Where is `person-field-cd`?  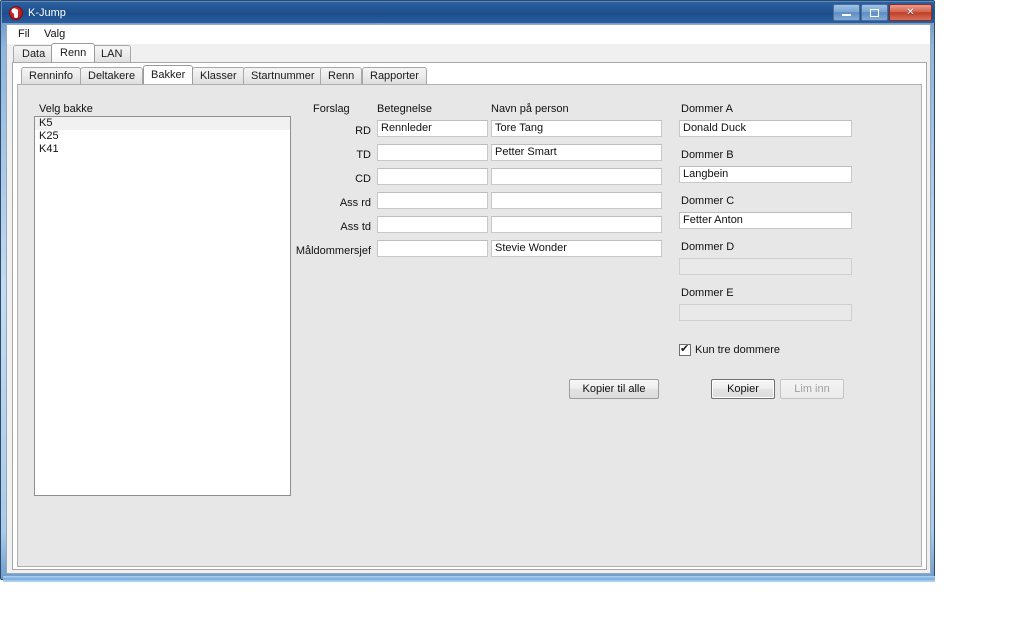
person-field-cd is located at coordinates (576, 176).